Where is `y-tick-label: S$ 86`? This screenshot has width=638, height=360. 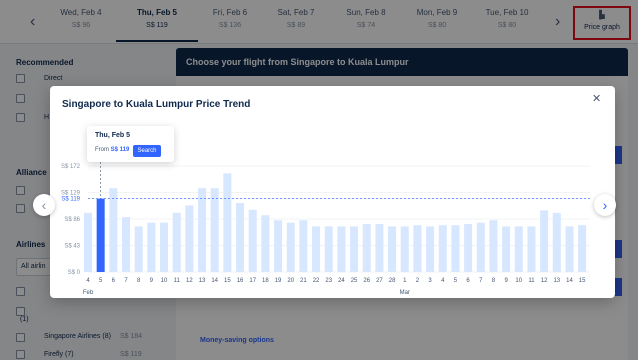 y-tick-label: S$ 86 is located at coordinates (72, 220).